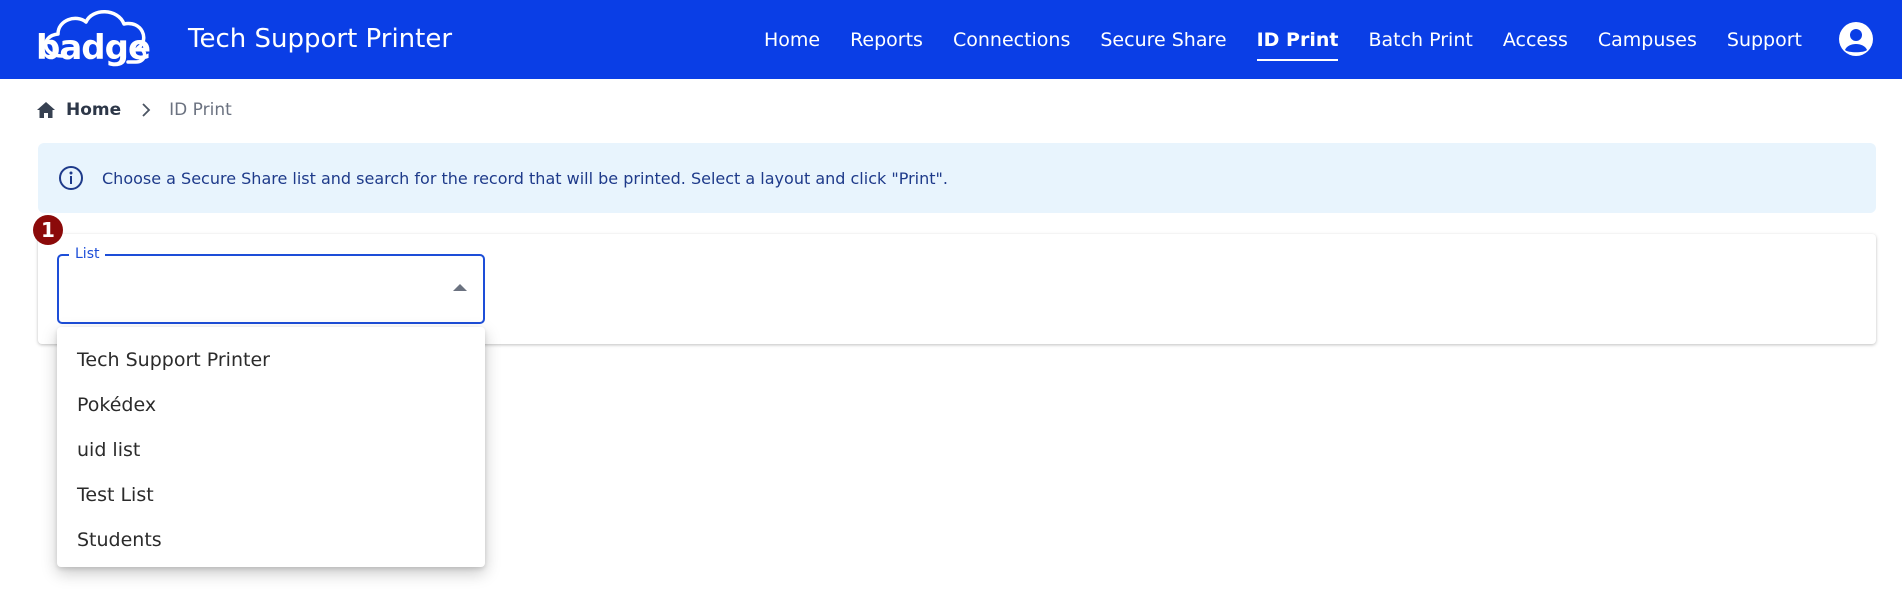 The height and width of the screenshot is (614, 1902). I want to click on nav-reports: Reports, so click(886, 40).